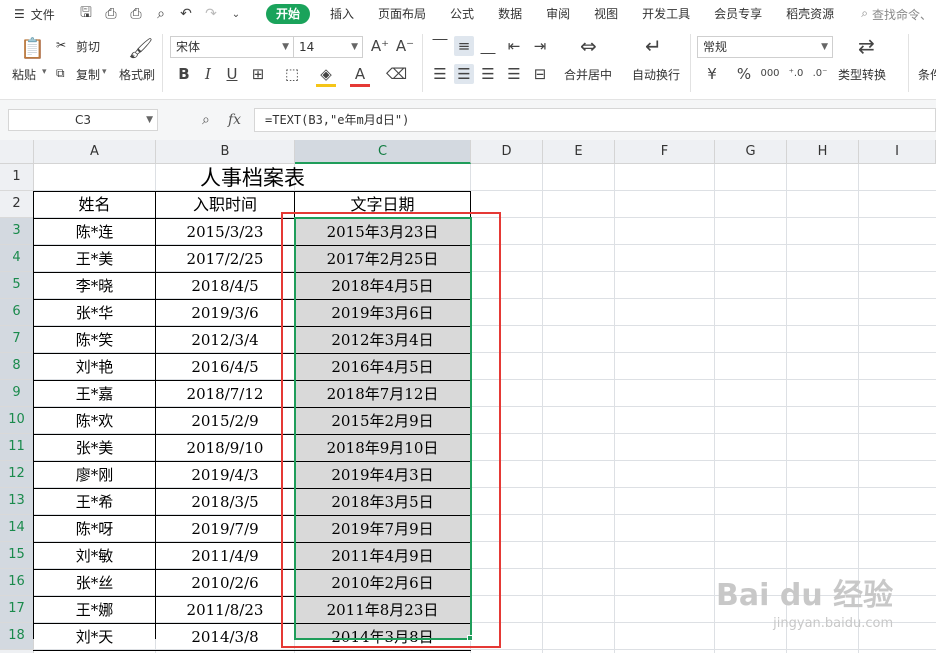 The width and height of the screenshot is (936, 653). What do you see at coordinates (744, 74) in the screenshot?
I see `percent-icon: %` at bounding box center [744, 74].